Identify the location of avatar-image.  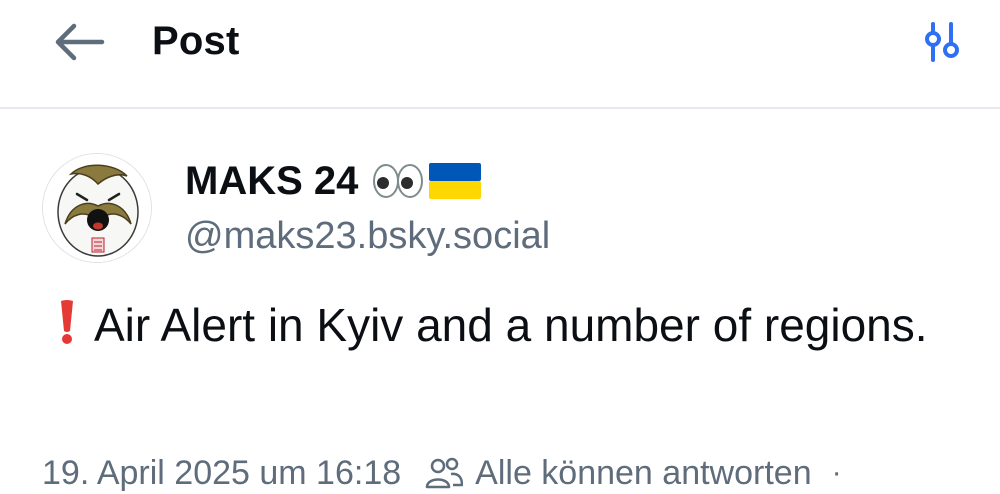
(97, 208).